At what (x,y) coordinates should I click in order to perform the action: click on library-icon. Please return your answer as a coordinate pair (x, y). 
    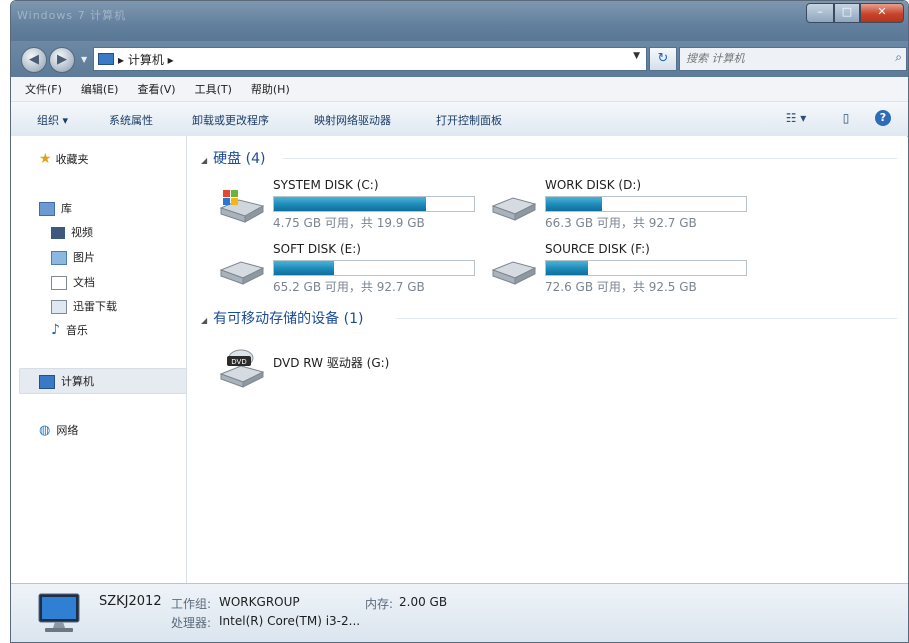
    Looking at the image, I should click on (47, 209).